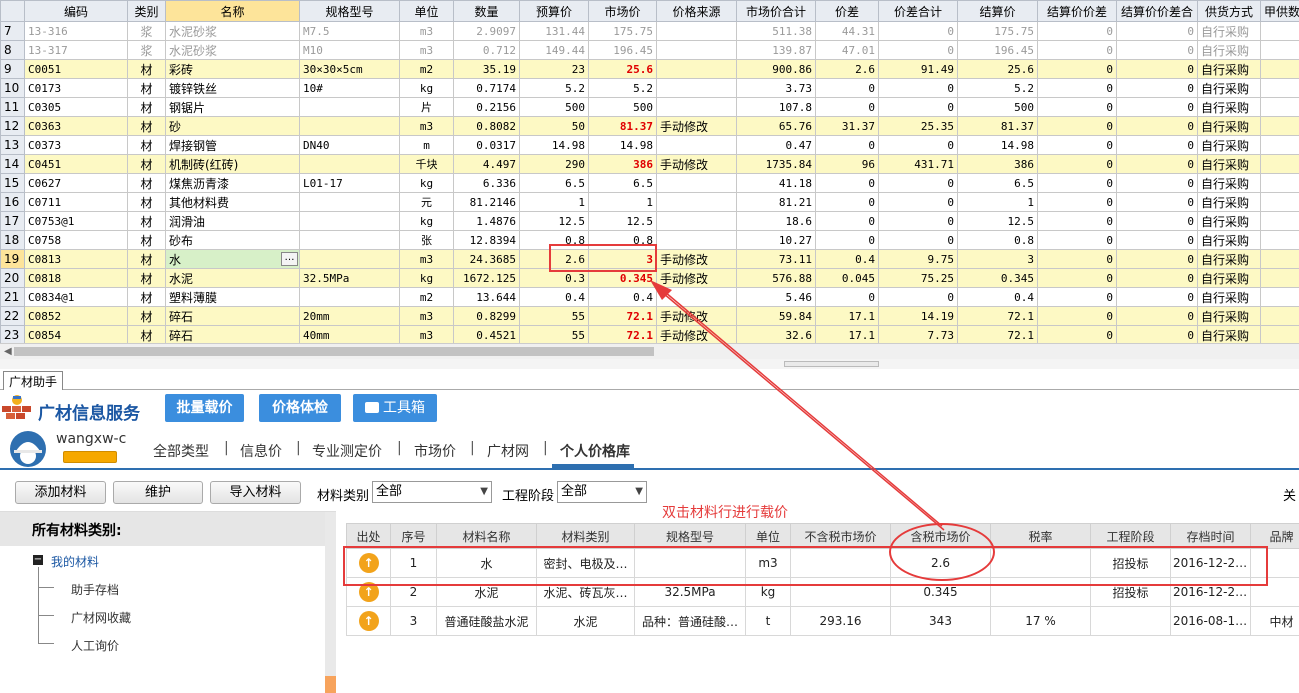 Image resolution: width=1299 pixels, height=693 pixels. Describe the element at coordinates (435, 451) in the screenshot. I see `nav-market-price: 市场价` at that location.